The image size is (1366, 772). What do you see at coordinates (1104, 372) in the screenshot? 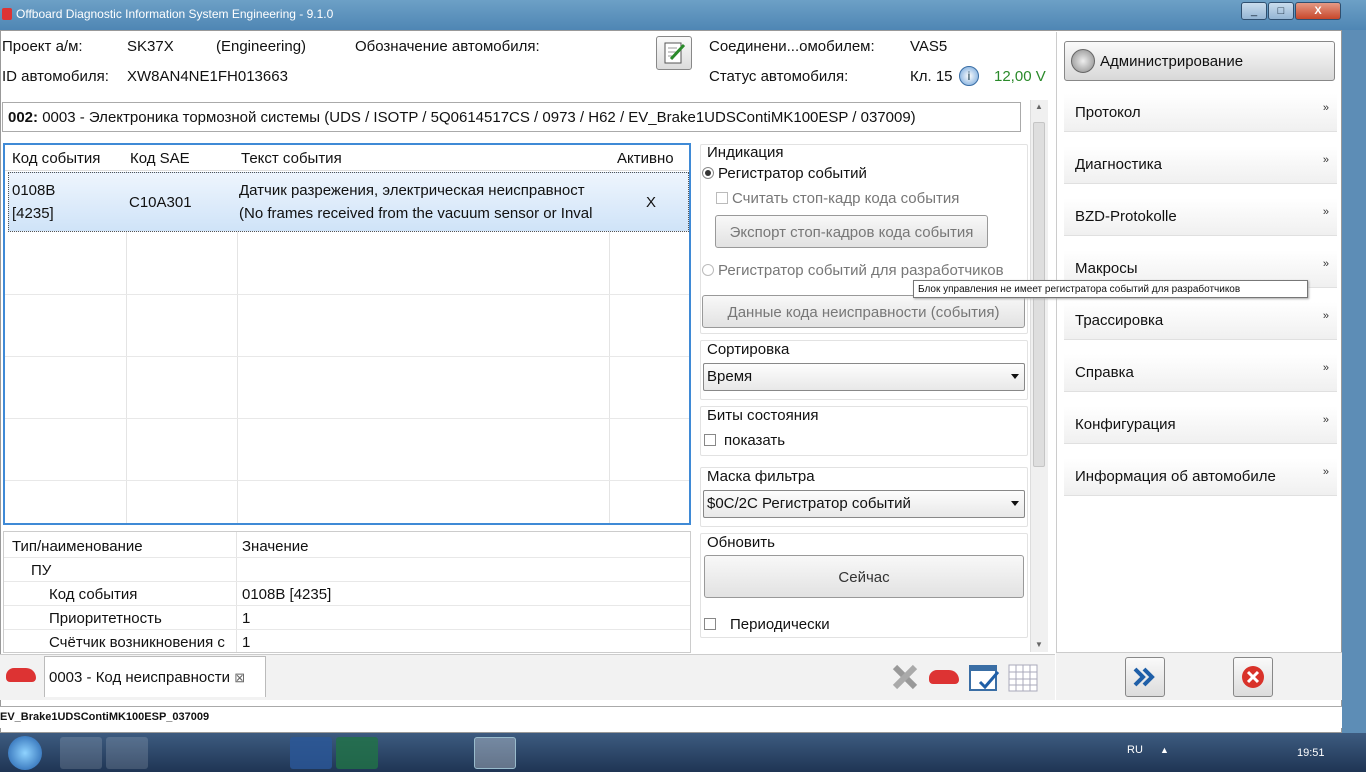
I see `sidebar-item-label: Справка` at bounding box center [1104, 372].